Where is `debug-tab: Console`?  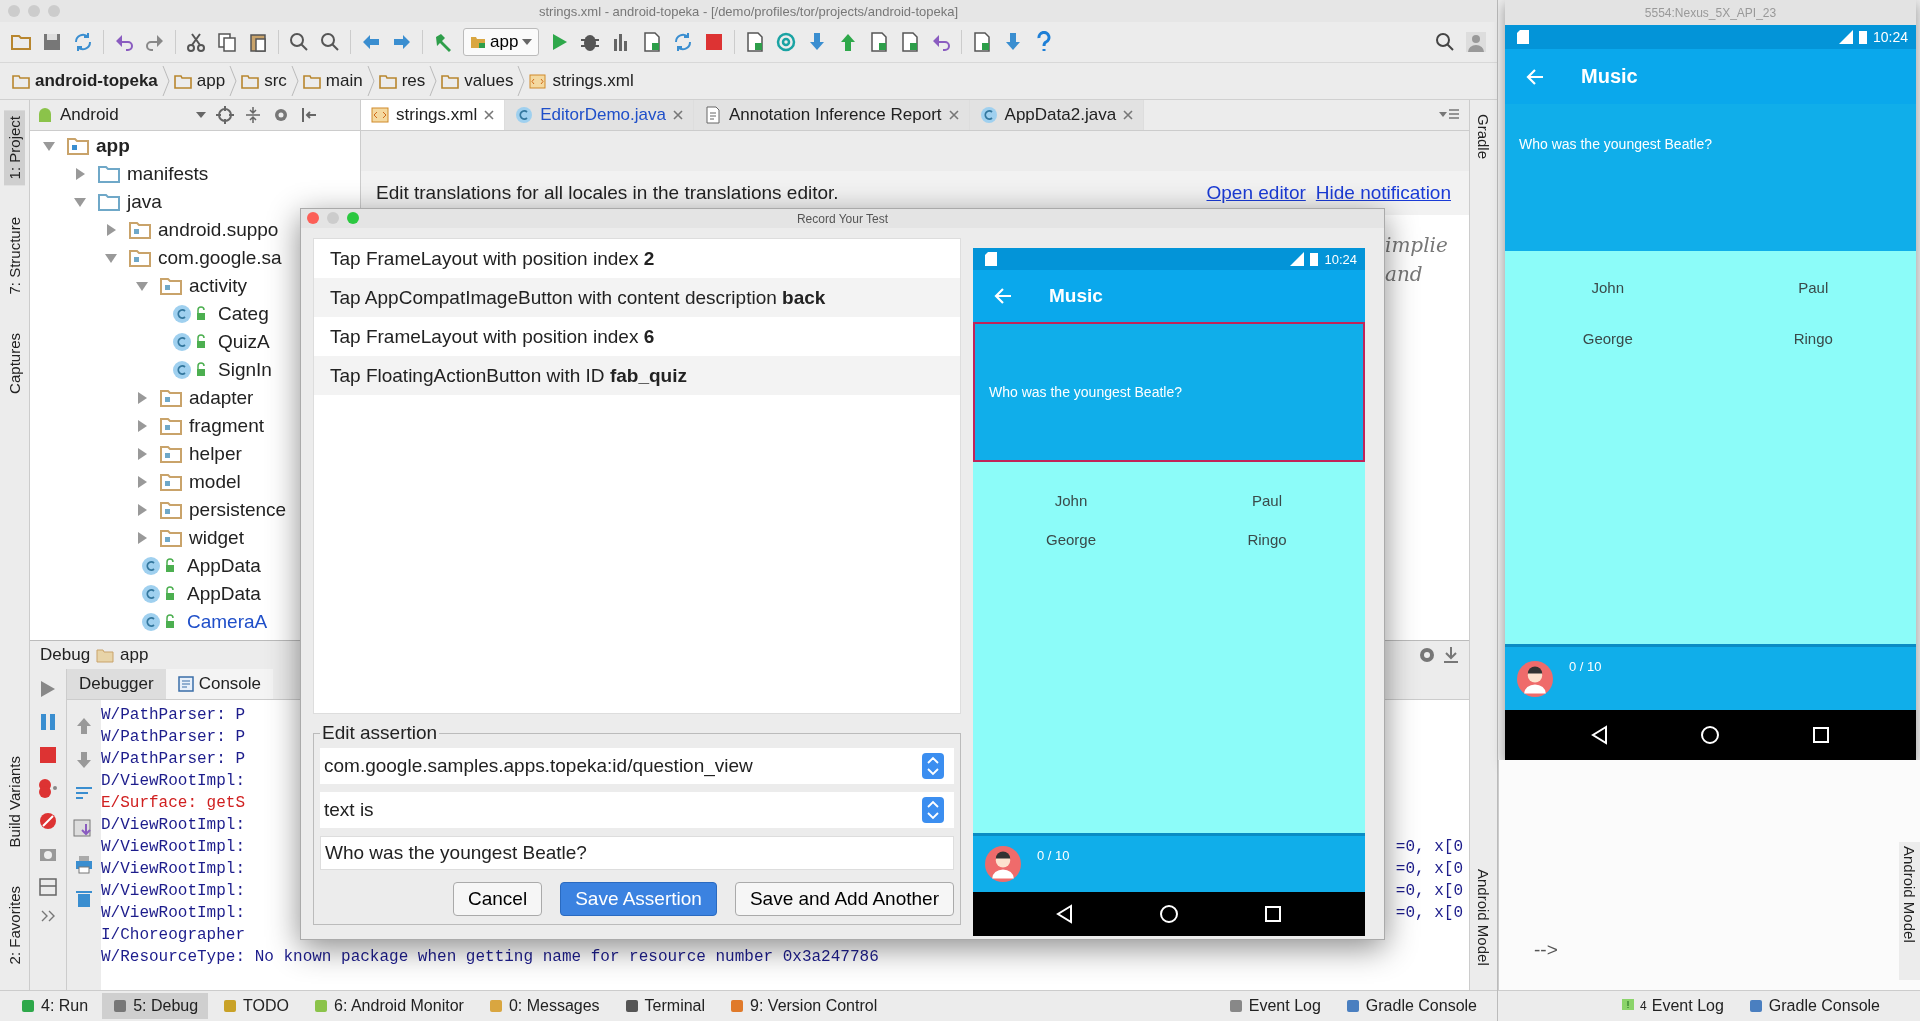 debug-tab: Console is located at coordinates (219, 684).